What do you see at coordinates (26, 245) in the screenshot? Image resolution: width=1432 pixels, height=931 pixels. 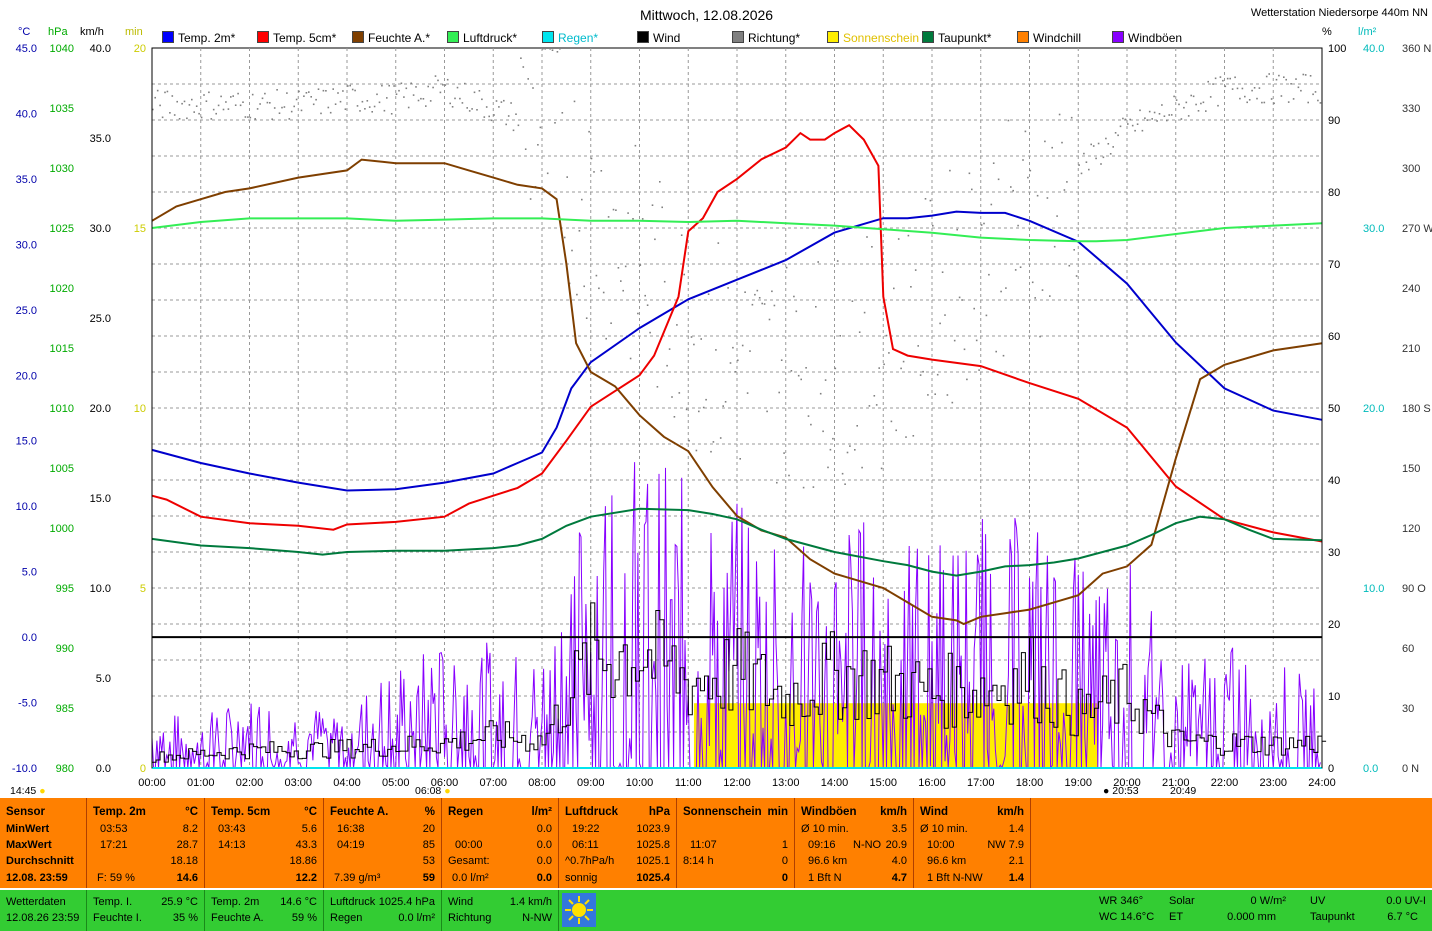 I see `ytick-temp-30.0: 30.0` at bounding box center [26, 245].